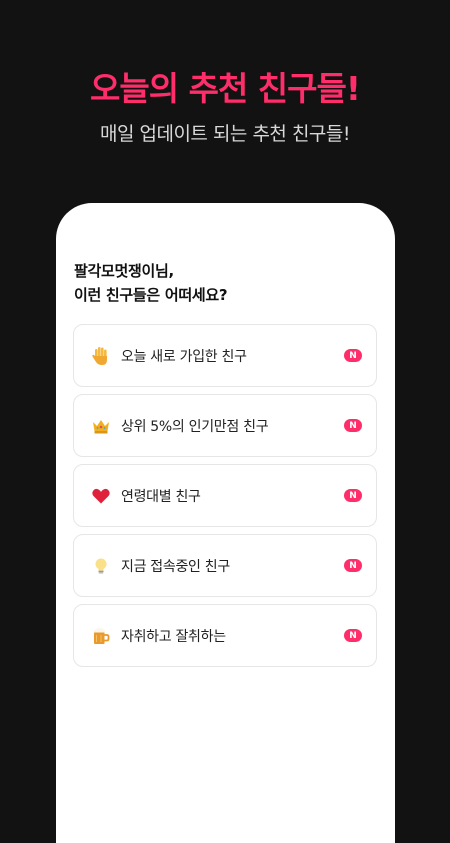  Describe the element at coordinates (151, 283) in the screenshot. I see `recommendation-prompt: 팔각모멋쟁이님, 이런 친구들은 어떠세요?` at that location.